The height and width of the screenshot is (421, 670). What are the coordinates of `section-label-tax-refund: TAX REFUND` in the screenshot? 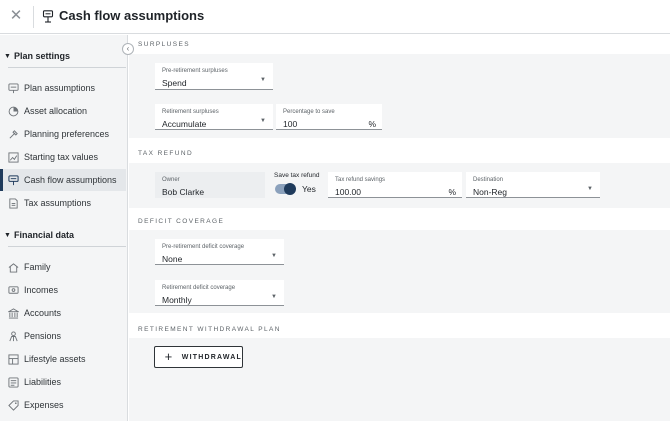 It's located at (166, 153).